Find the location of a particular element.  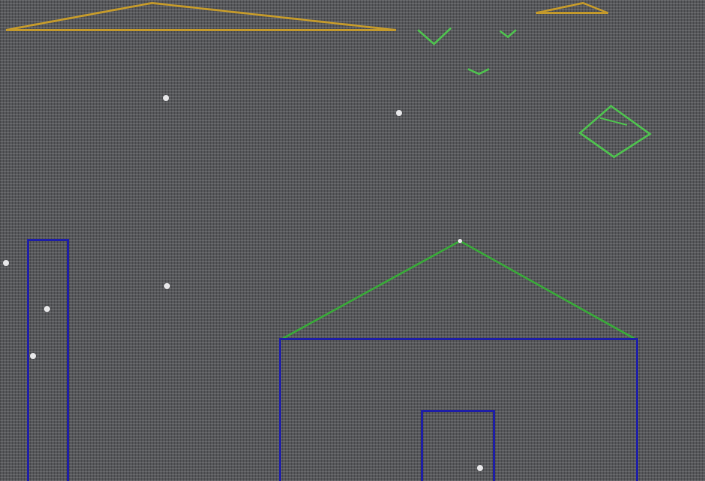

house-door is located at coordinates (458, 445).